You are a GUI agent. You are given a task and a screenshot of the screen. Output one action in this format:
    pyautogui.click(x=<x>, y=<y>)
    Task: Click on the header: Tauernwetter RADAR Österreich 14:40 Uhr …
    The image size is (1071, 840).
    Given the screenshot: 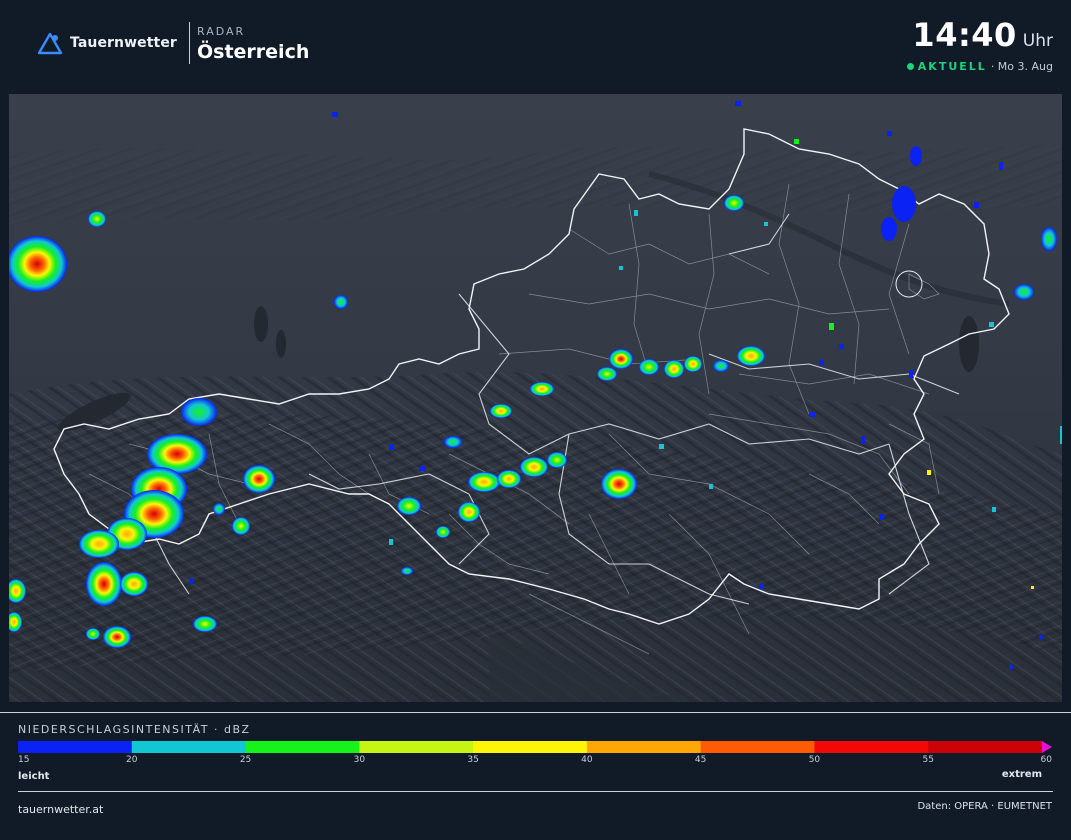 What is the action you would take?
    pyautogui.click(x=535, y=46)
    